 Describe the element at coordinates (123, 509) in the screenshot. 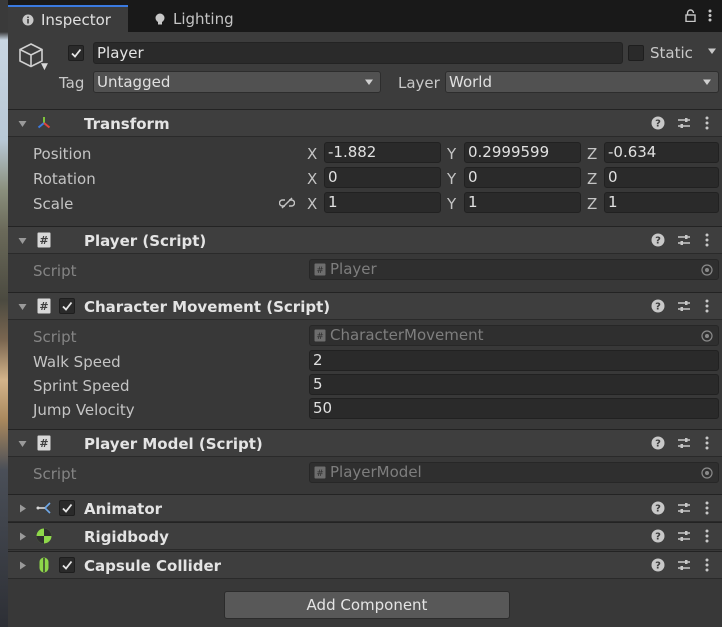

I see `animator-title: Animator` at that location.